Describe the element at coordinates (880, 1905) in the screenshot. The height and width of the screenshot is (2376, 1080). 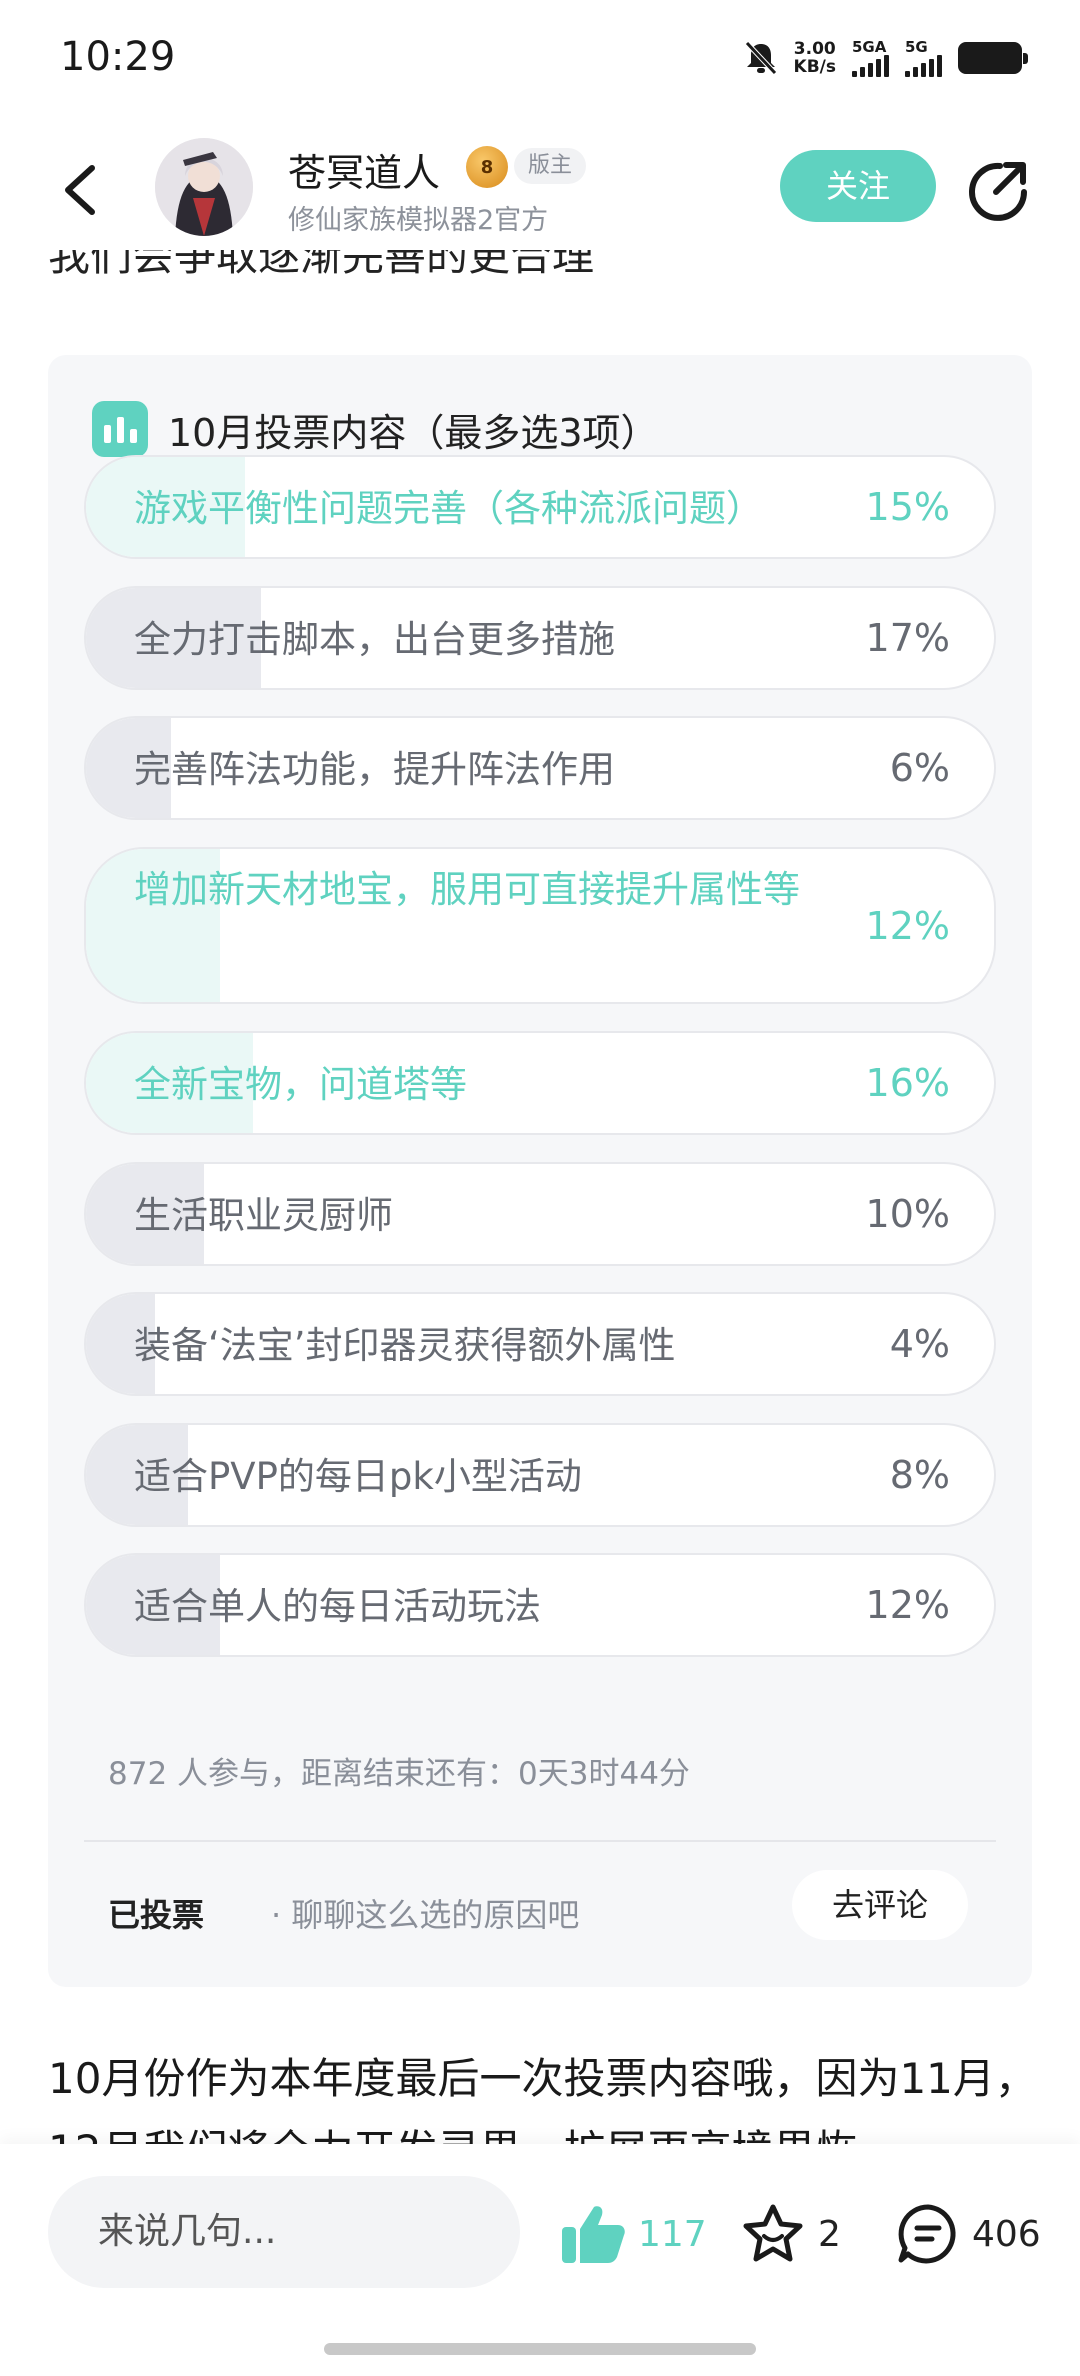
I see `go-comment-button: 去评论` at that location.